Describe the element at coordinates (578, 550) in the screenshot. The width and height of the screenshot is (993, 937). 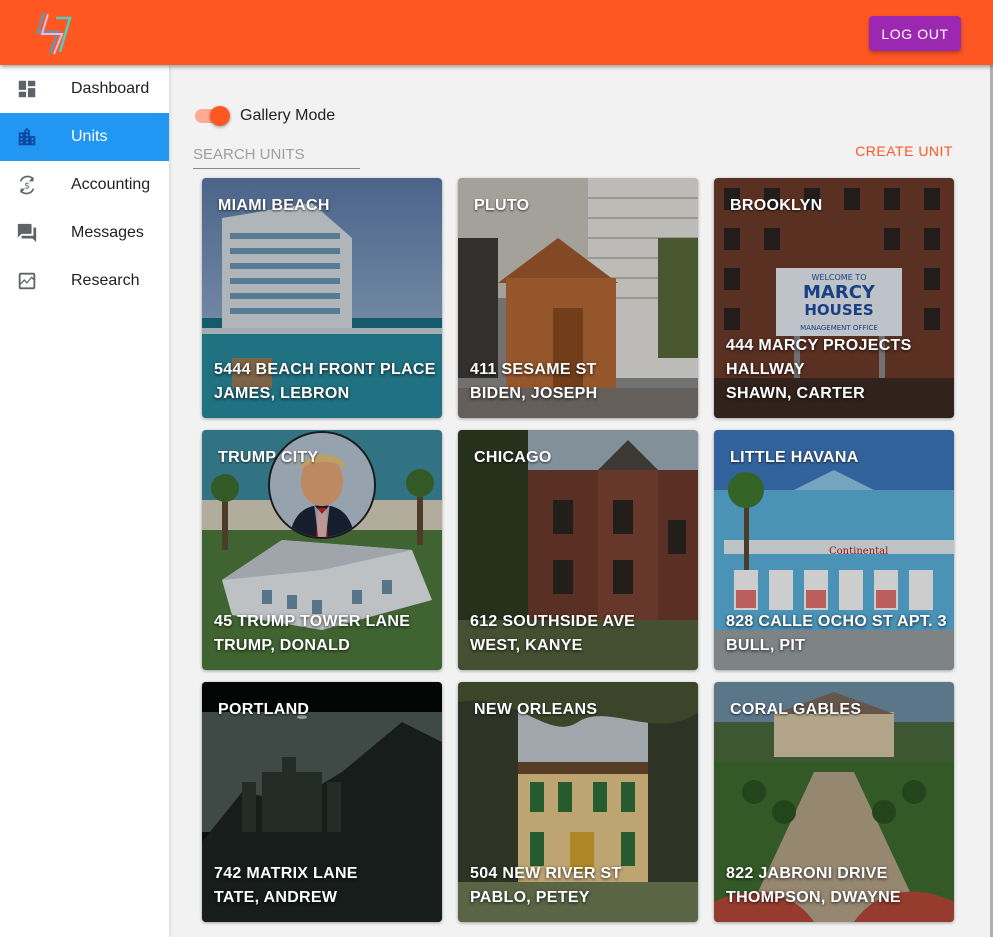
I see `unit-card-chicago: CHICAGO 612 SOUTHSIDE AVE WEST, KANYE` at that location.